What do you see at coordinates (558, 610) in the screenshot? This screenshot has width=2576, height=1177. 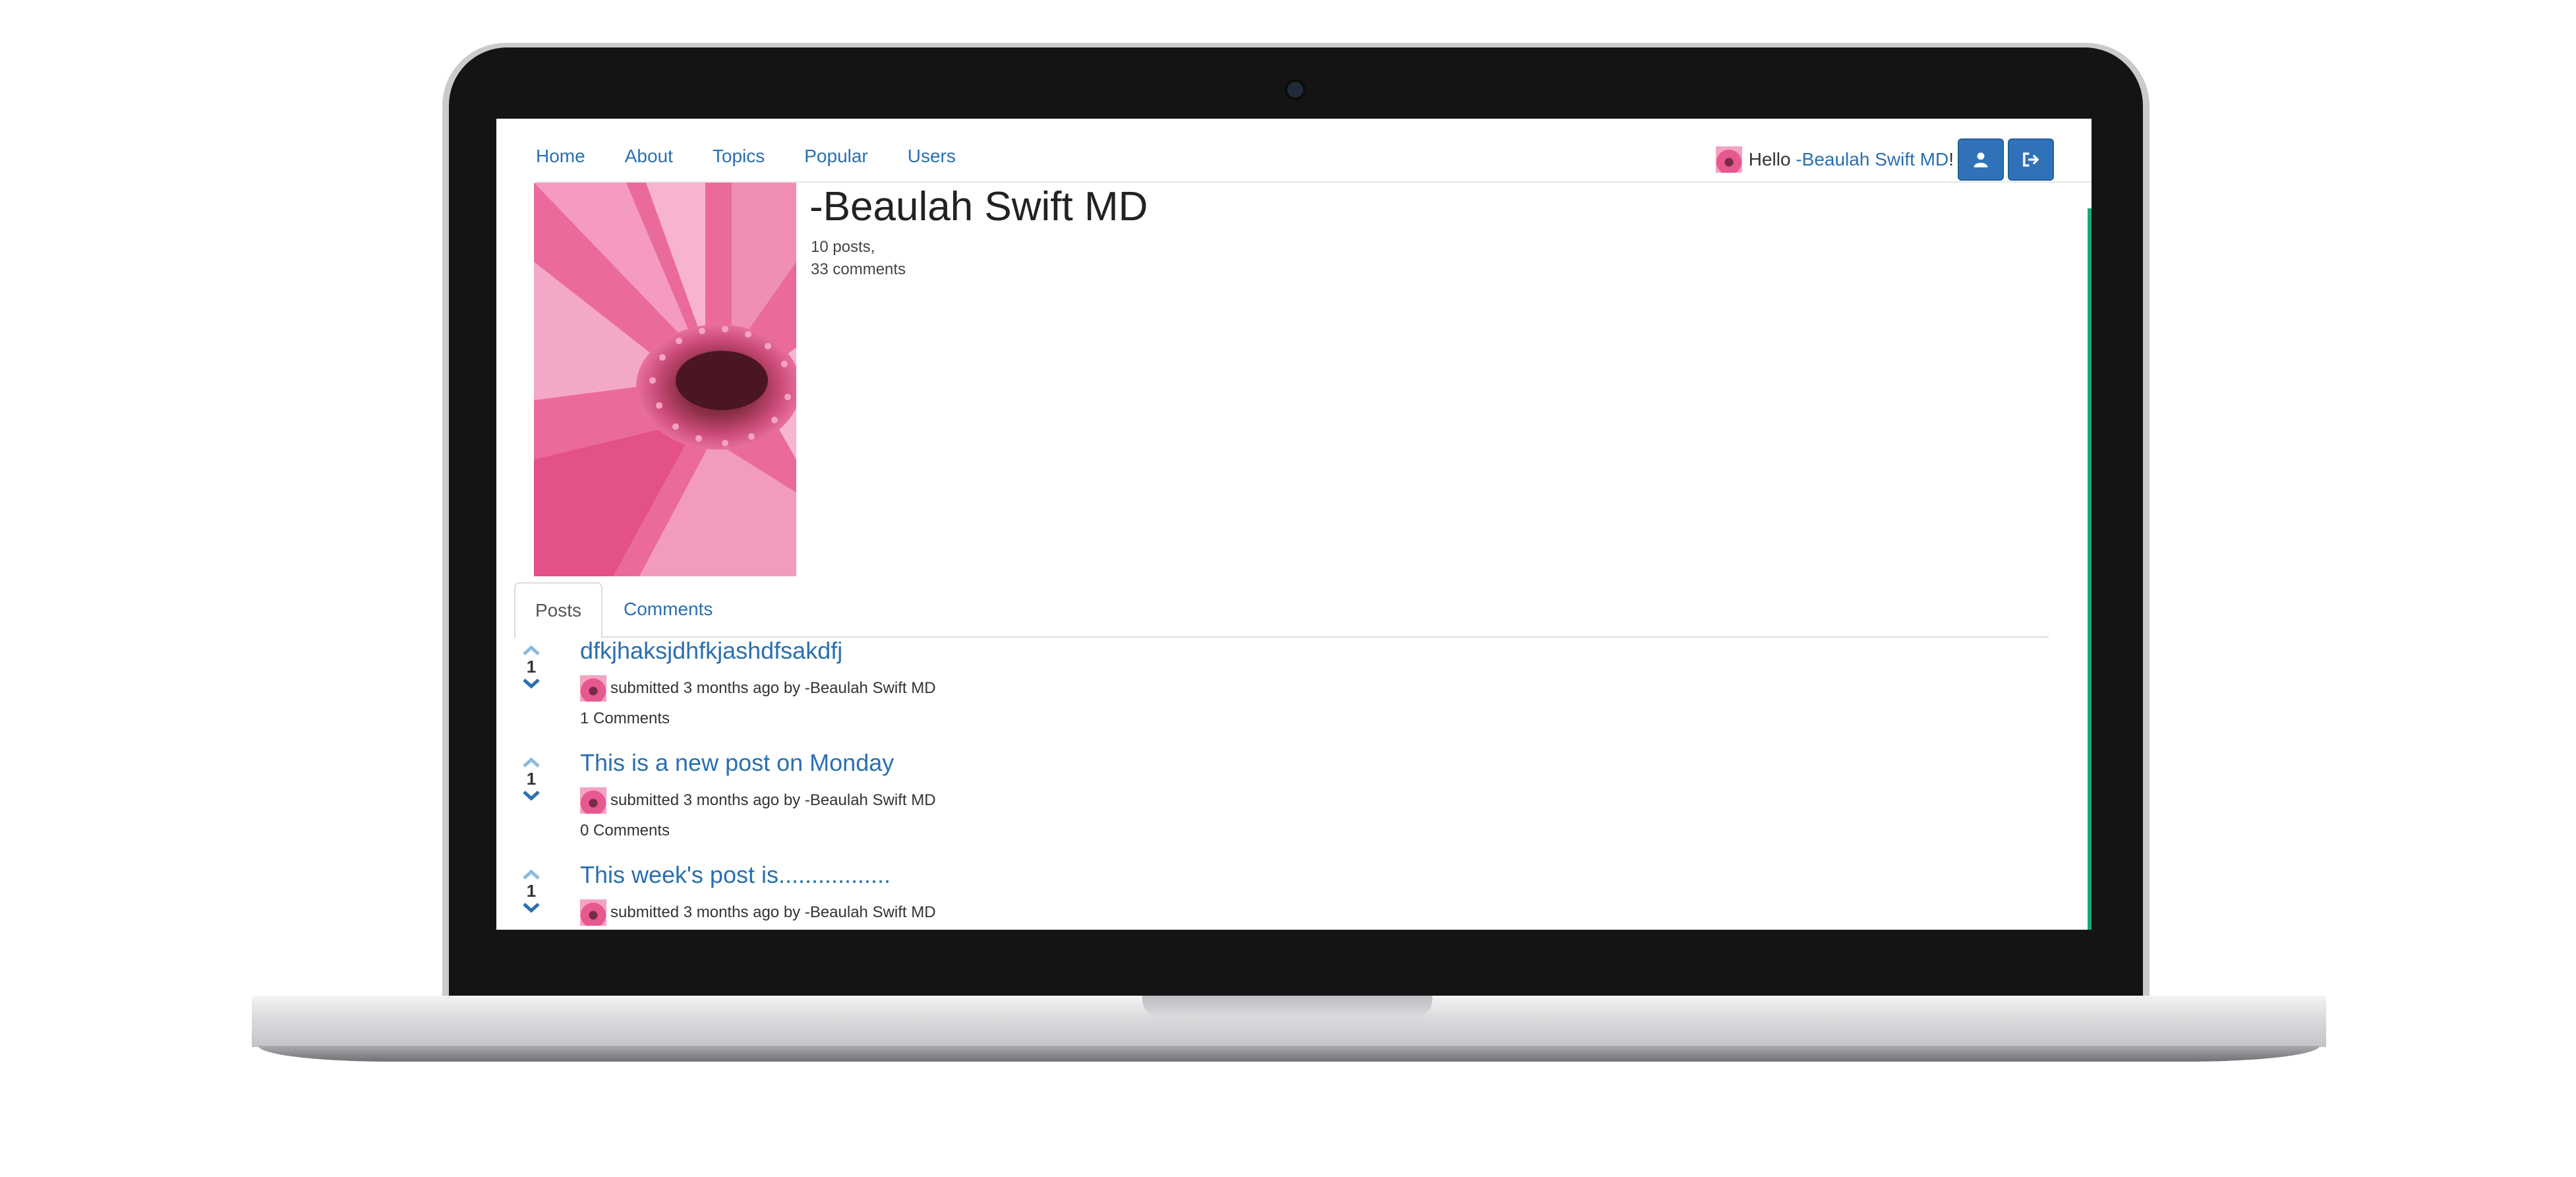 I see `tab-posts: Posts` at bounding box center [558, 610].